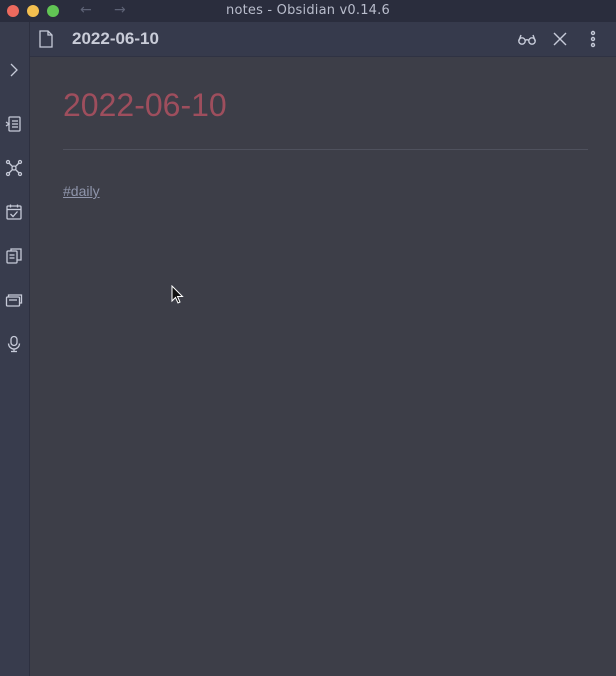 The image size is (616, 676). I want to click on daily-note-calendar-icon, so click(14, 212).